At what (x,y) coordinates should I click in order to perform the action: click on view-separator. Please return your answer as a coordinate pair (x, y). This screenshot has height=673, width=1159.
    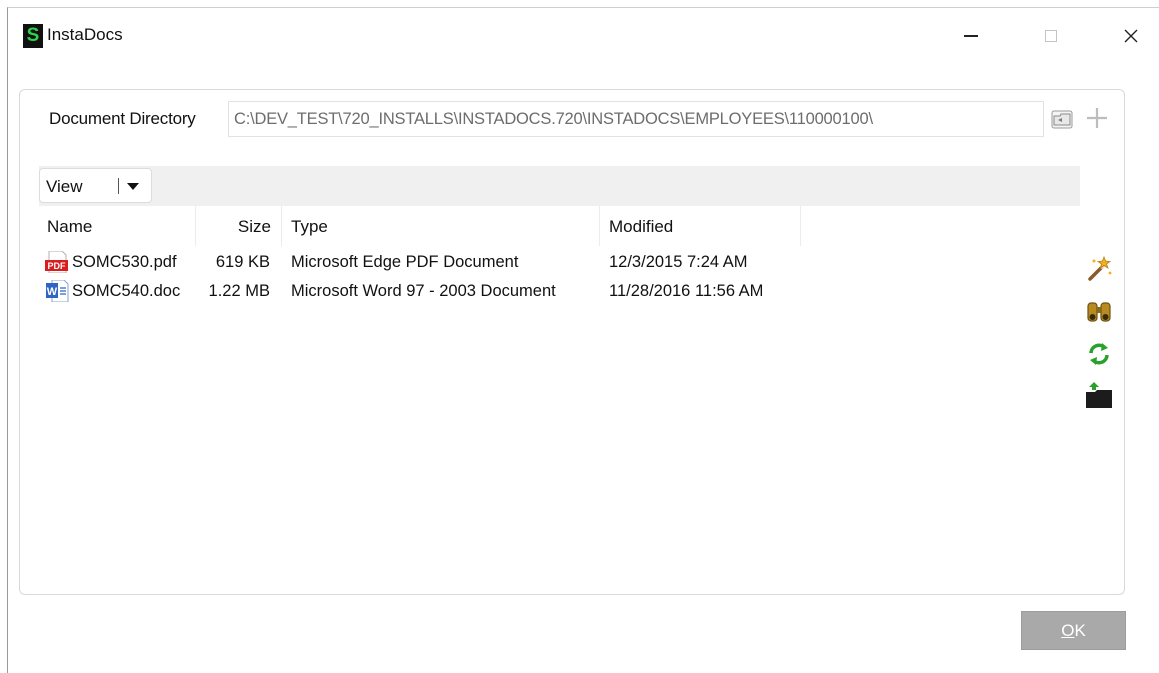
    Looking at the image, I should click on (118, 186).